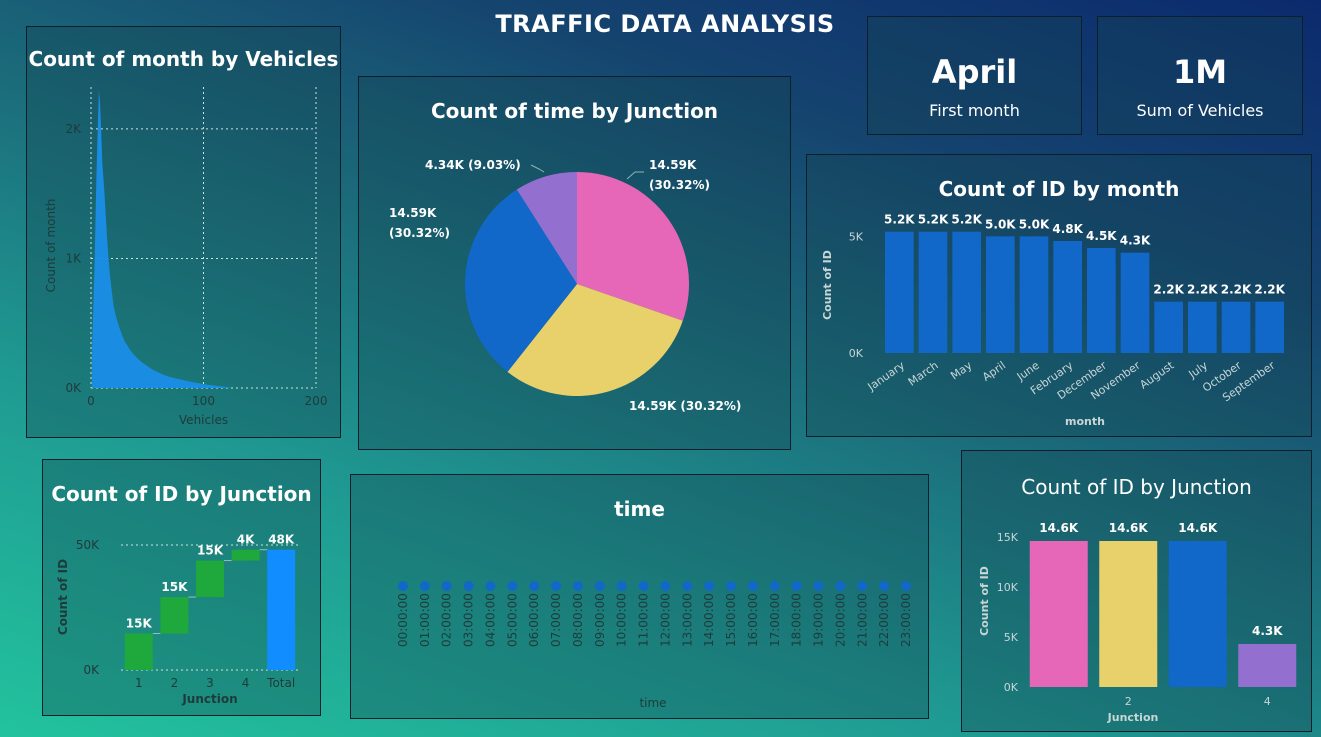 Image resolution: width=1321 pixels, height=737 pixels. What do you see at coordinates (490, 620) in the screenshot?
I see `x-tick-label: 04:00:00` at bounding box center [490, 620].